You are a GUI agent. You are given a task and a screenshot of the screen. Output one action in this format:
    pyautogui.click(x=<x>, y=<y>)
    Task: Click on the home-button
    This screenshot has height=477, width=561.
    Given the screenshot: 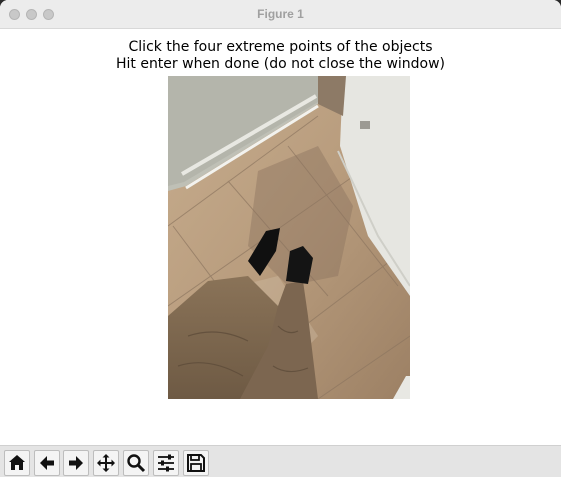 What is the action you would take?
    pyautogui.click(x=17, y=463)
    